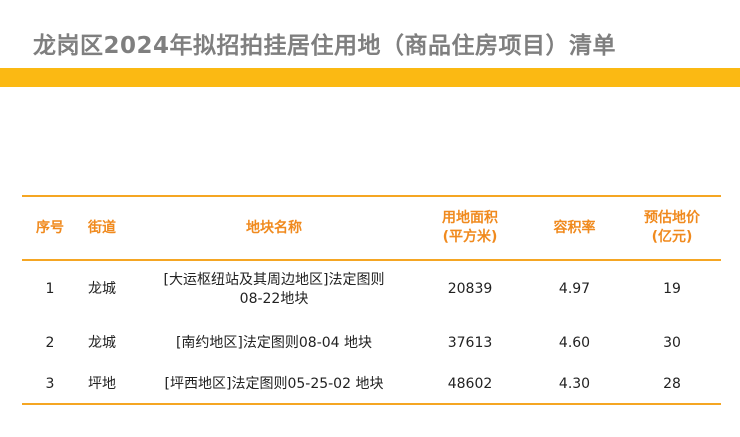 The width and height of the screenshot is (740, 437). What do you see at coordinates (672, 289) in the screenshot?
I see `cell-estimated-price: 19` at bounding box center [672, 289].